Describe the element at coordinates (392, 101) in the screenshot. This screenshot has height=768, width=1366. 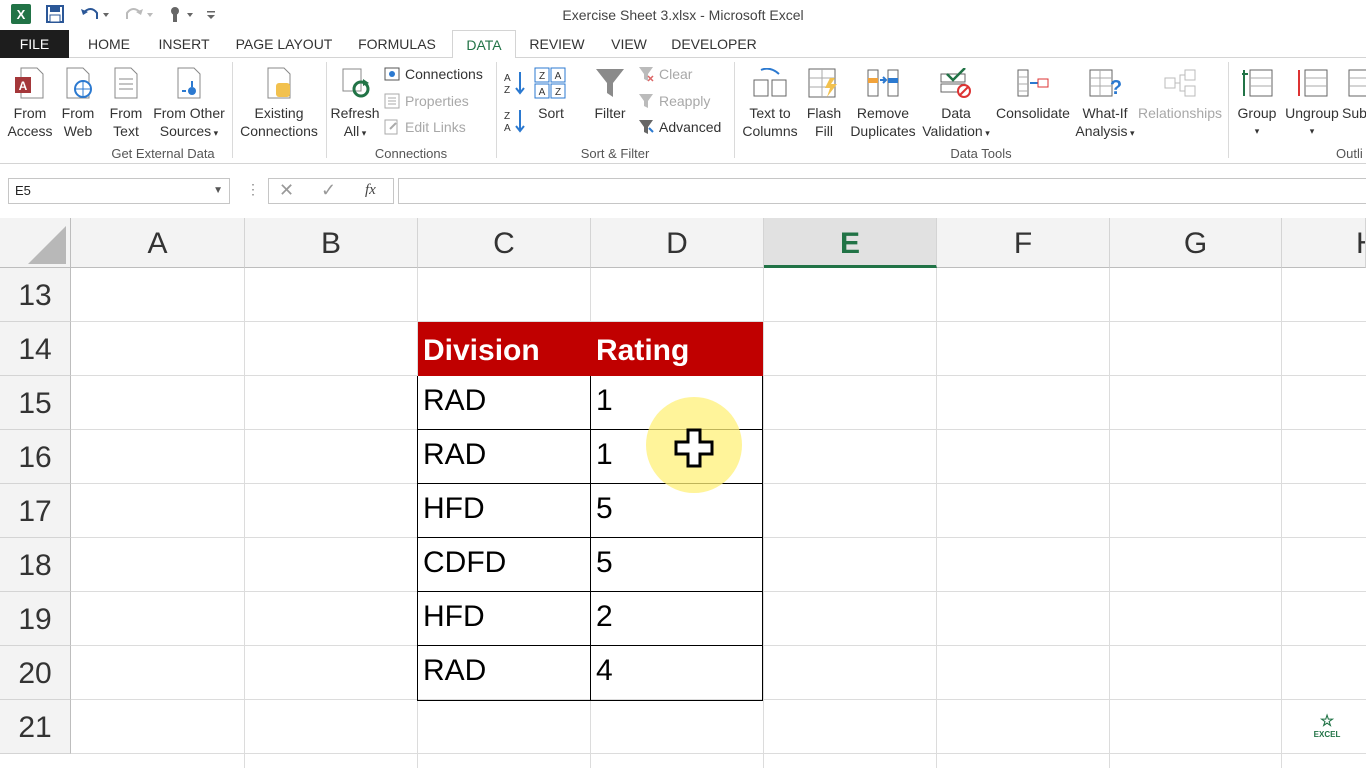
I see `properties-icon` at that location.